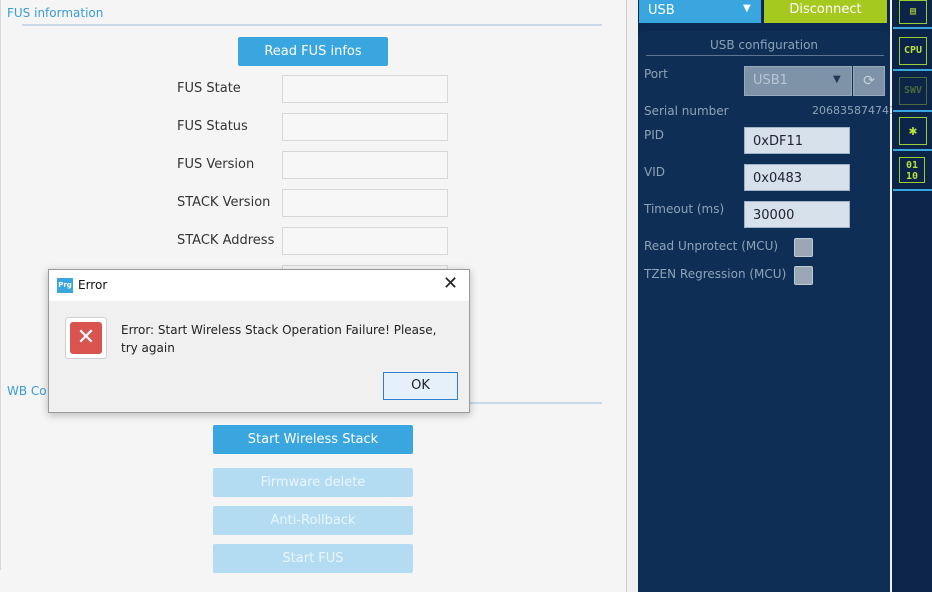 The image size is (932, 592). I want to click on panel-left-border, so click(0, 285).